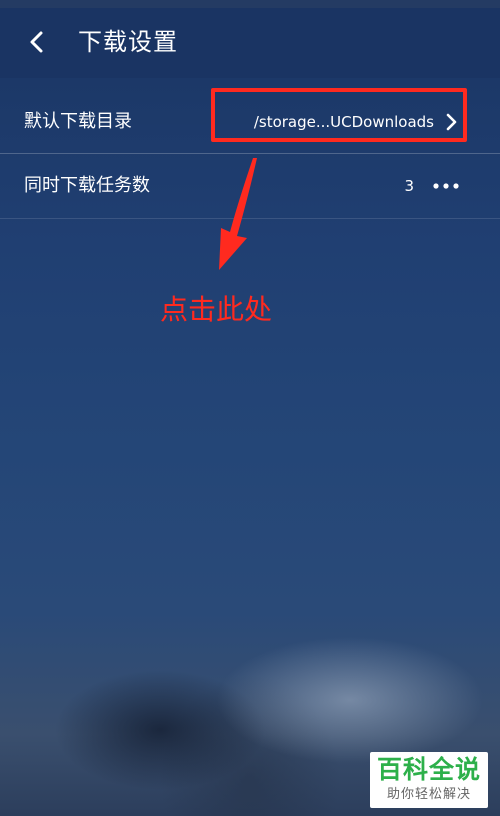 This screenshot has height=816, width=500. What do you see at coordinates (38, 42) in the screenshot?
I see `chevron-left-icon` at bounding box center [38, 42].